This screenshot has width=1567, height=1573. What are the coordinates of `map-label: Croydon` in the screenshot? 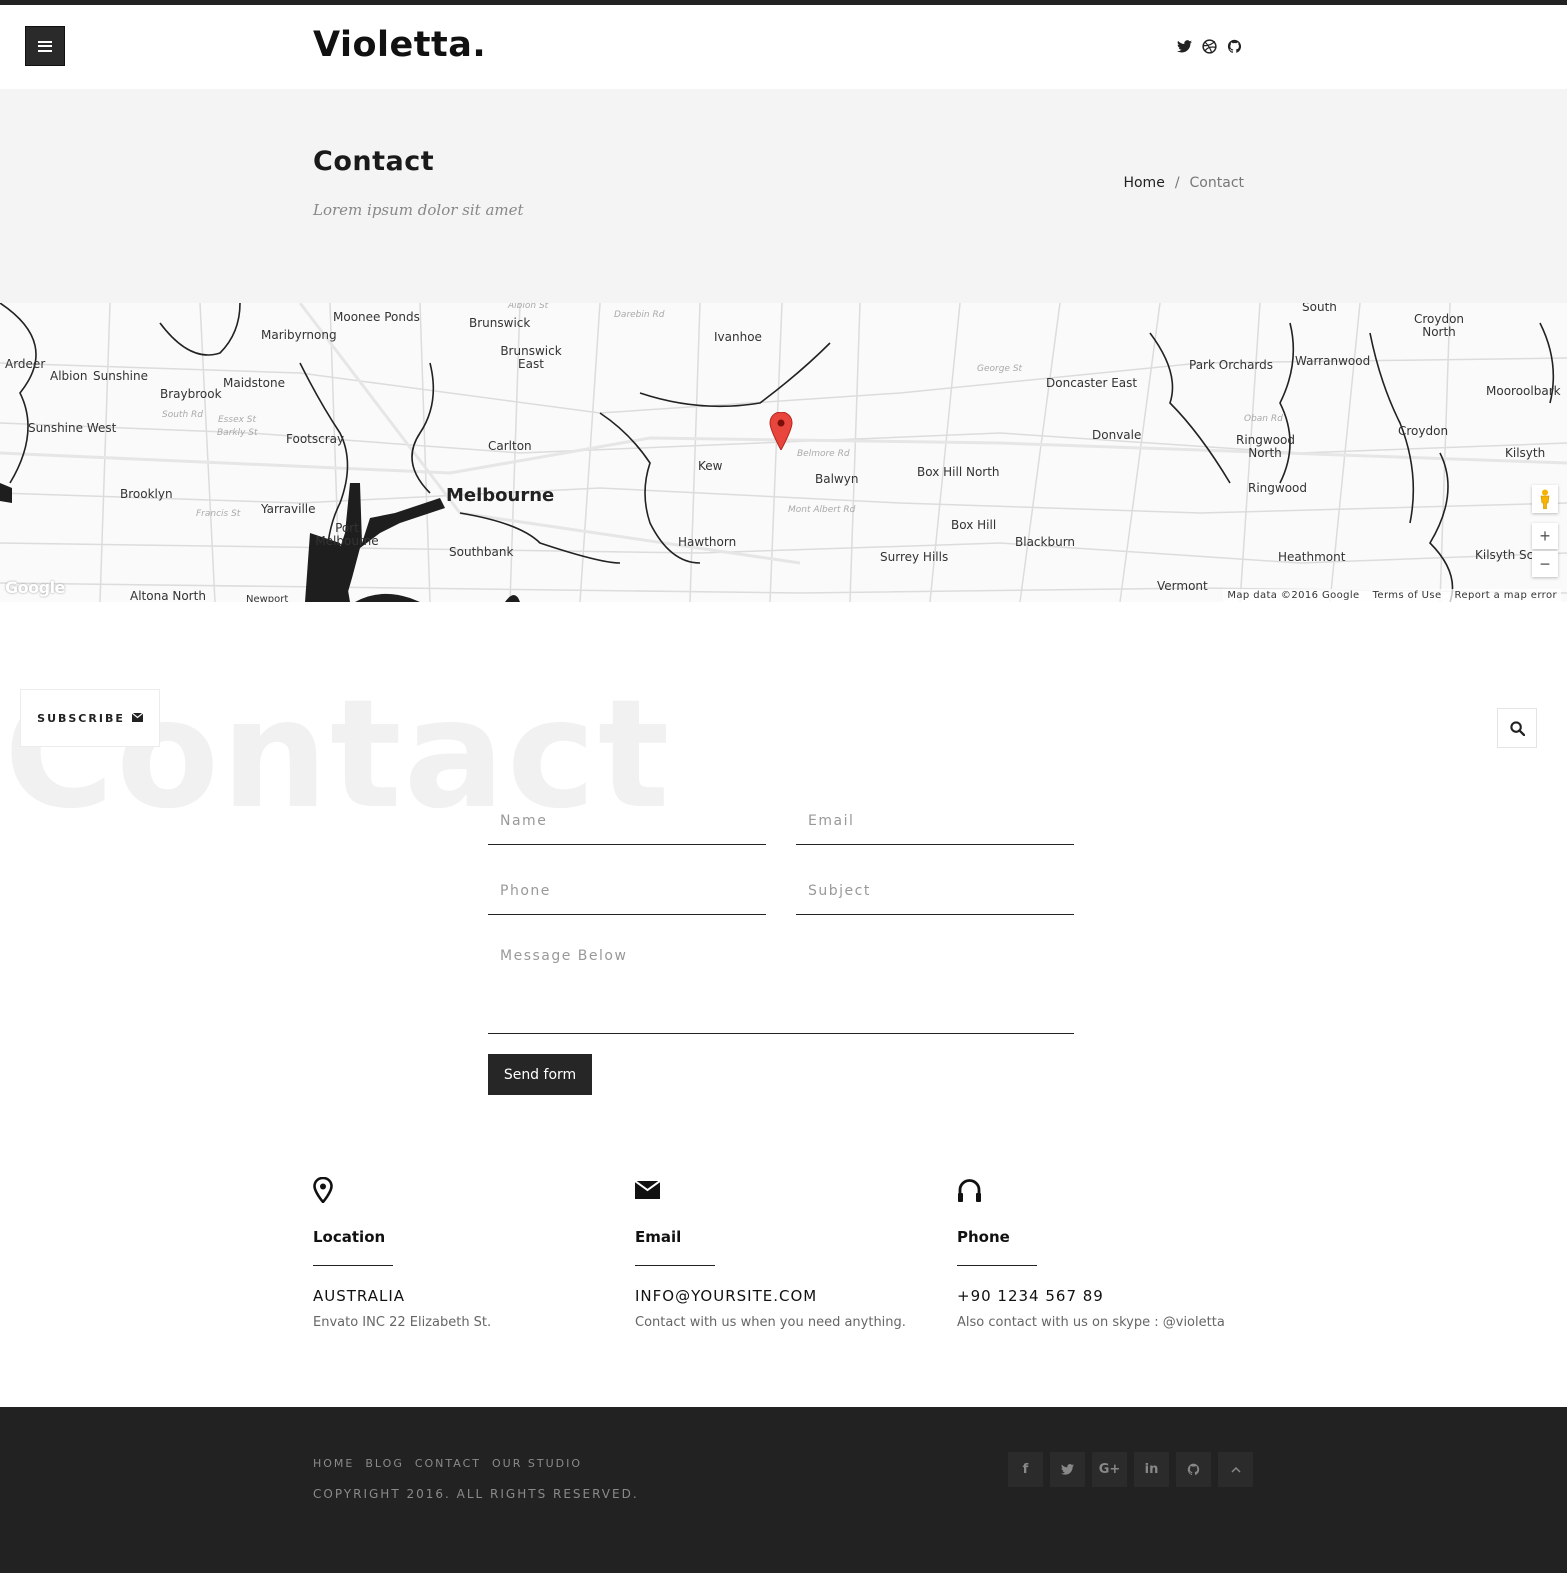 It's located at (1423, 431).